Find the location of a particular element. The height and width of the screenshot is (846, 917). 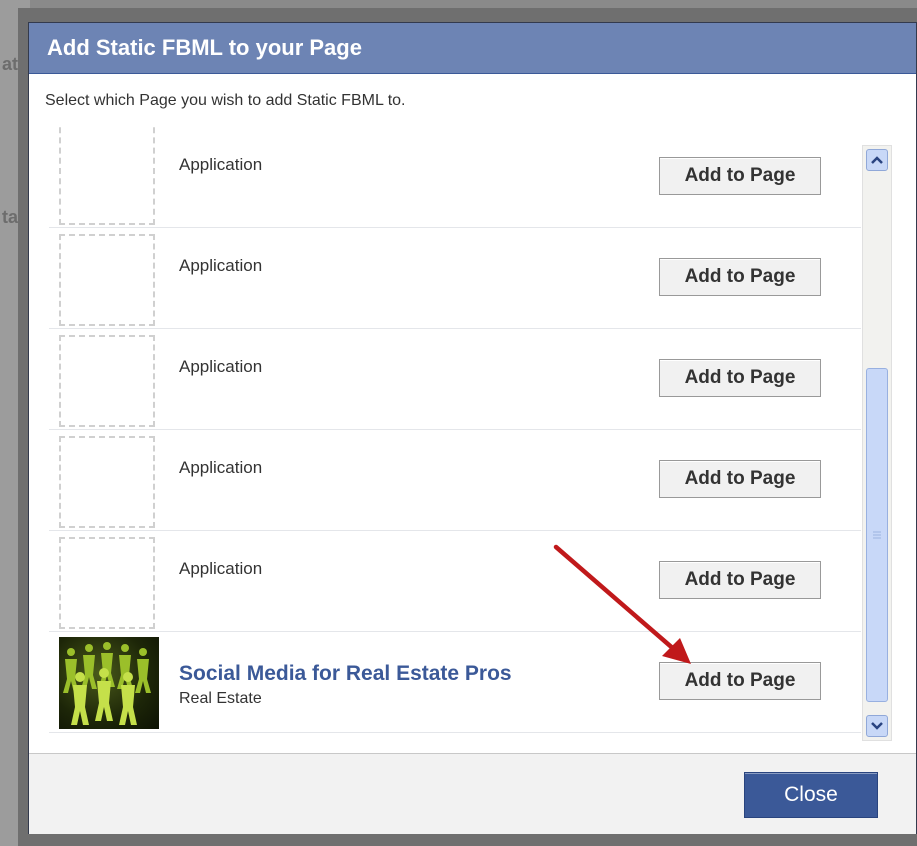

grip-icon is located at coordinates (877, 535).